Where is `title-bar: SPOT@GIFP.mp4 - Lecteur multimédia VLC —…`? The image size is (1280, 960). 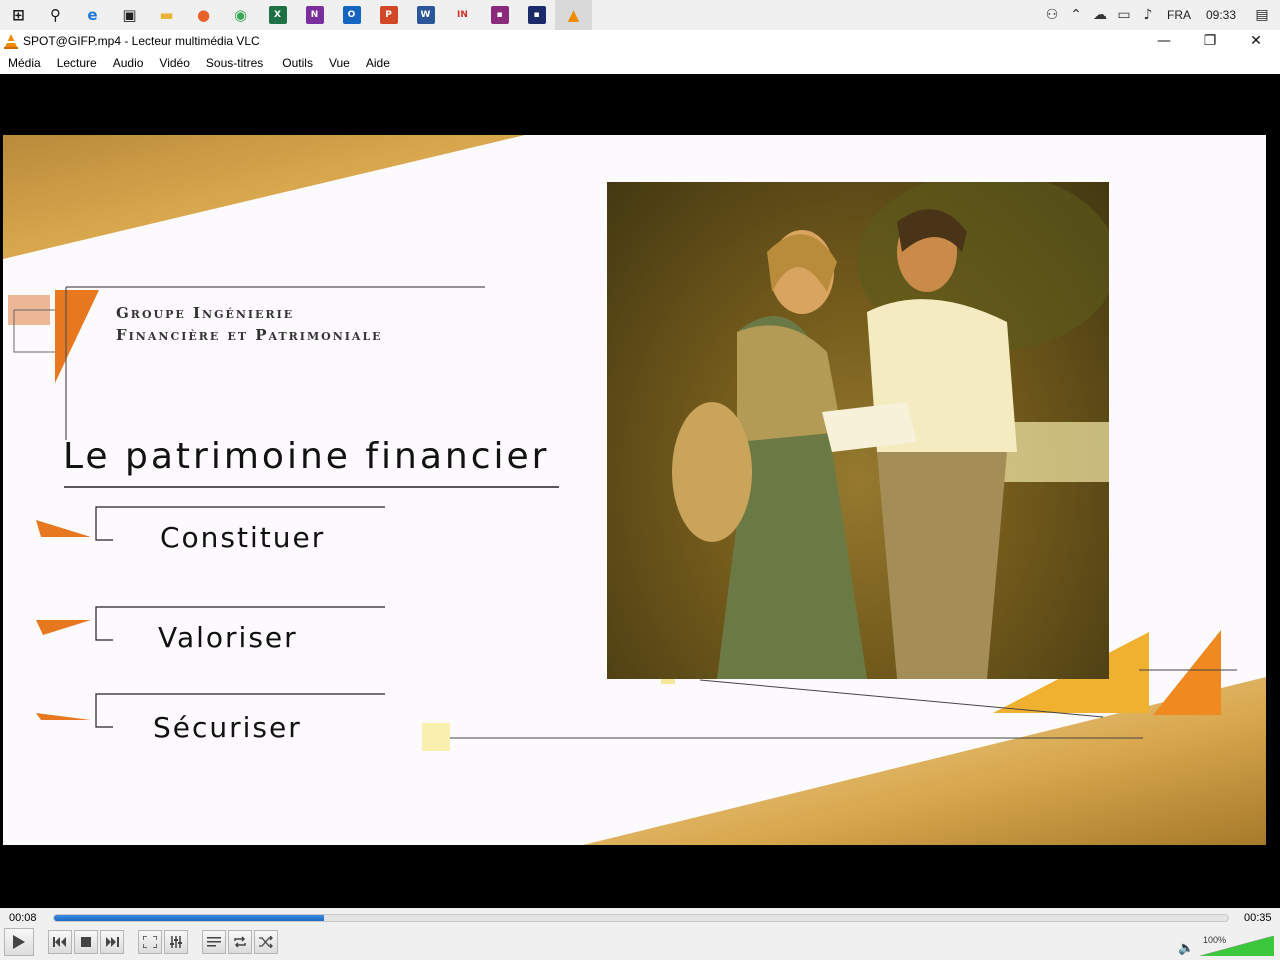 title-bar: SPOT@GIFP.mp4 - Lecteur multimédia VLC —… is located at coordinates (640, 41).